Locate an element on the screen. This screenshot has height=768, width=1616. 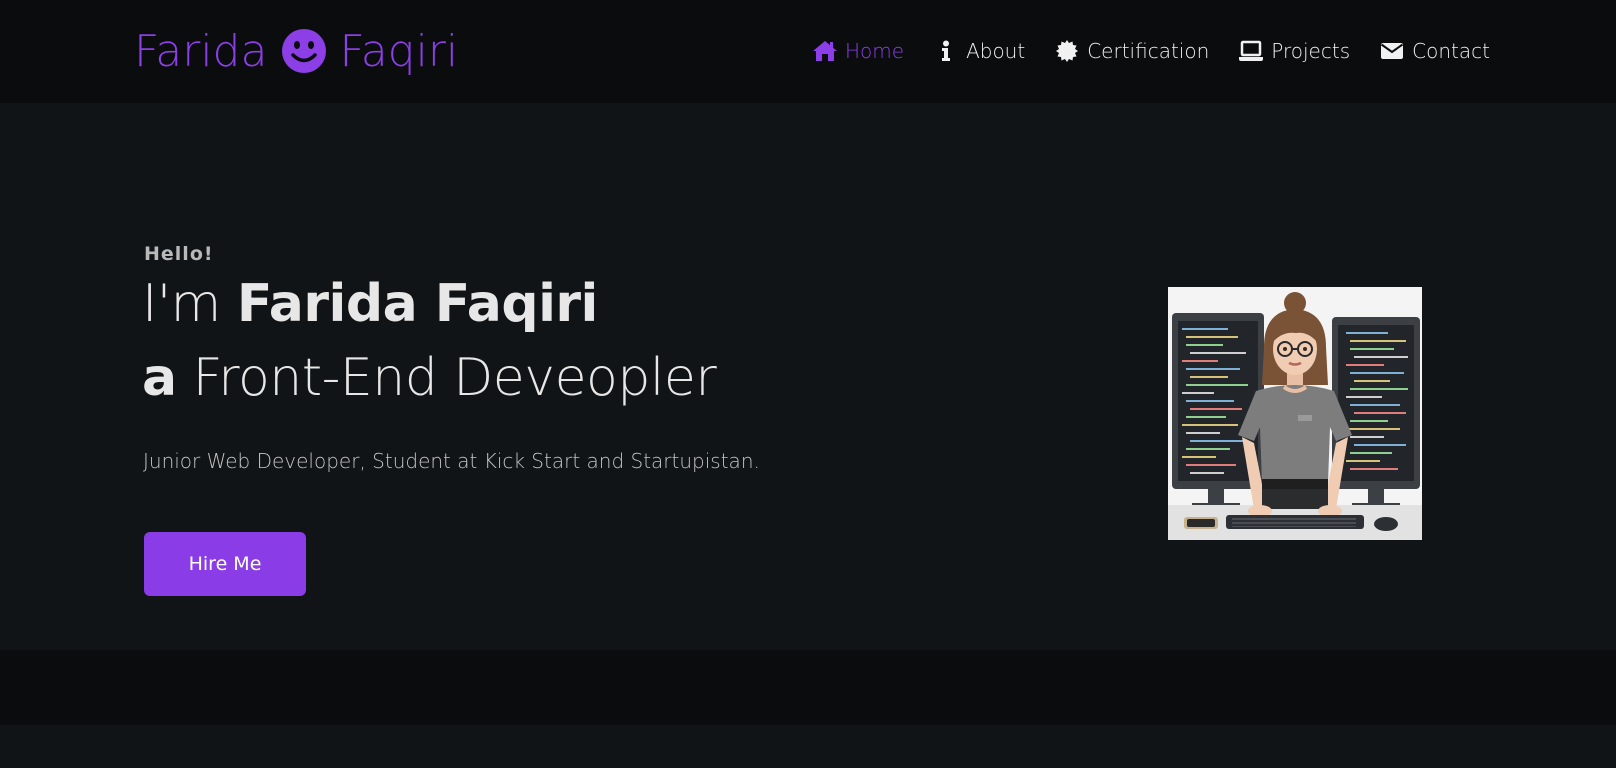
nav-item-projects: Projects is located at coordinates (1294, 51).